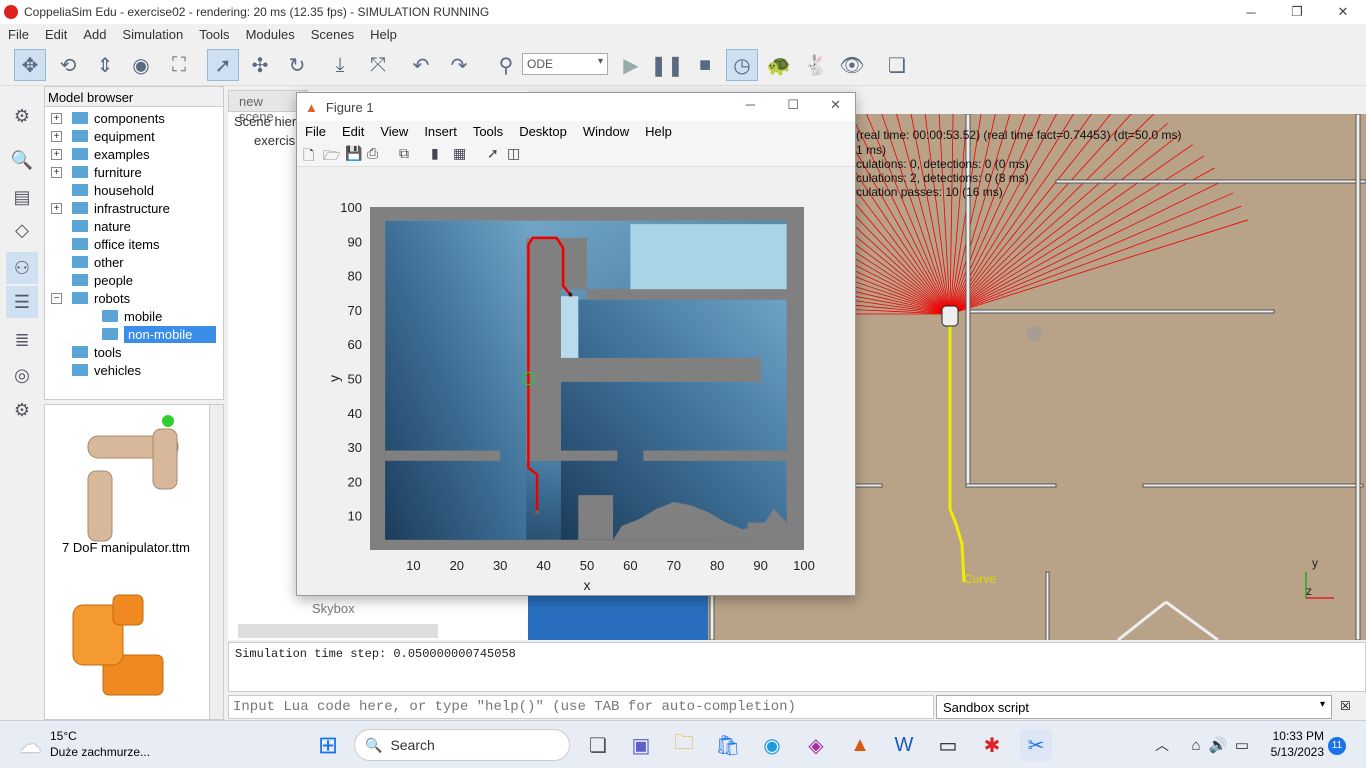 The width and height of the screenshot is (1366, 768). Describe the element at coordinates (333, 608) in the screenshot. I see `skybox-item: Skybox` at that location.